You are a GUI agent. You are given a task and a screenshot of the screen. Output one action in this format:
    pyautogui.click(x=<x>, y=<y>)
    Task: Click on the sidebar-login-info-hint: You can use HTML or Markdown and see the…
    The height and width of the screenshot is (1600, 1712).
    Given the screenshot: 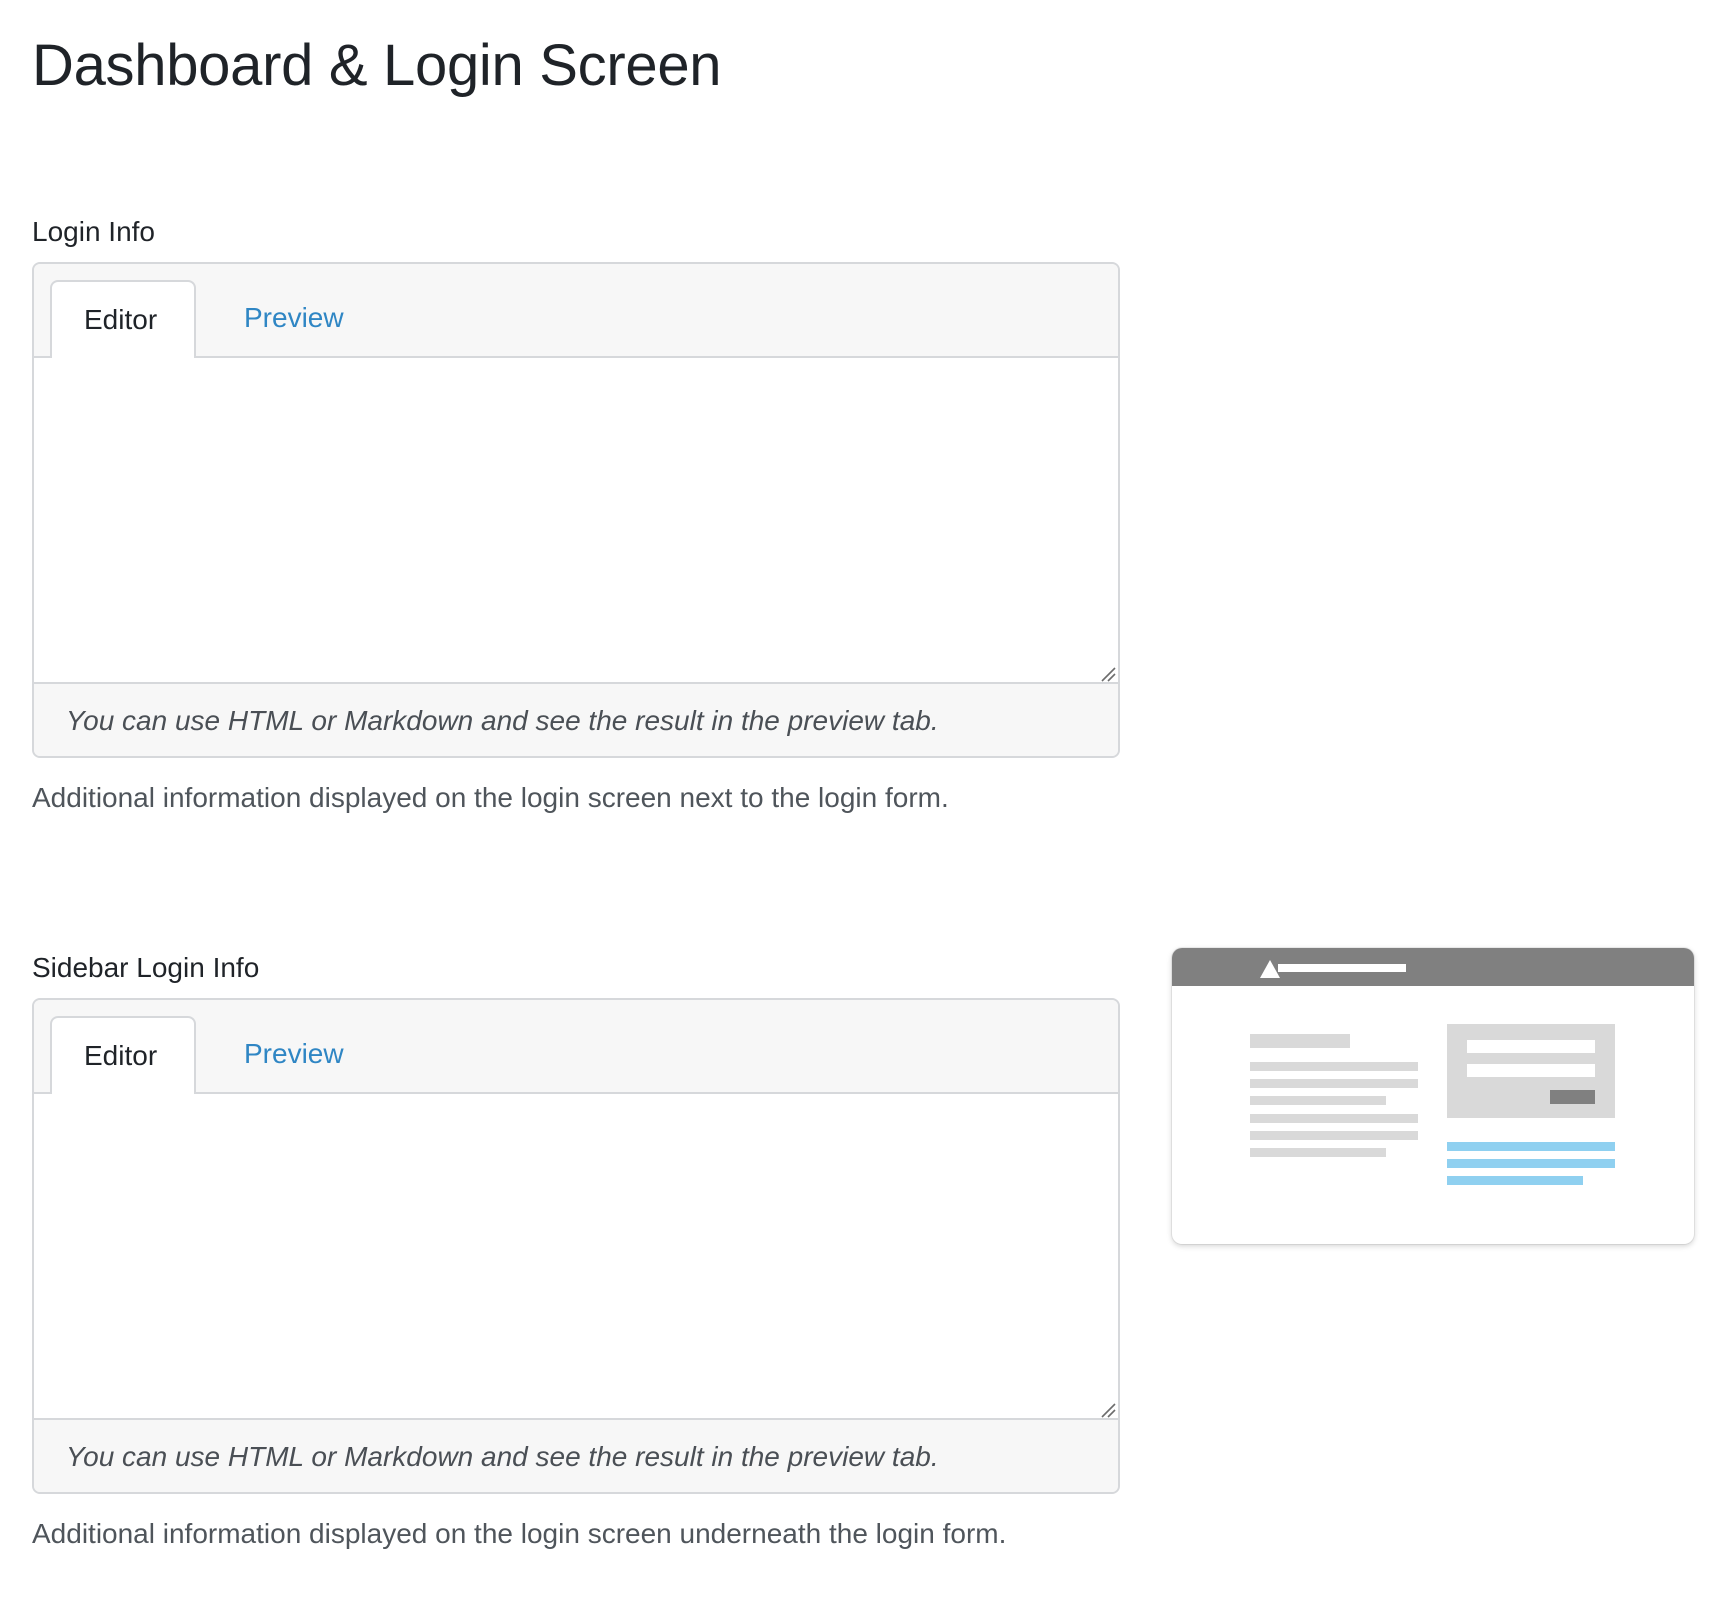 What is the action you would take?
    pyautogui.click(x=576, y=1457)
    